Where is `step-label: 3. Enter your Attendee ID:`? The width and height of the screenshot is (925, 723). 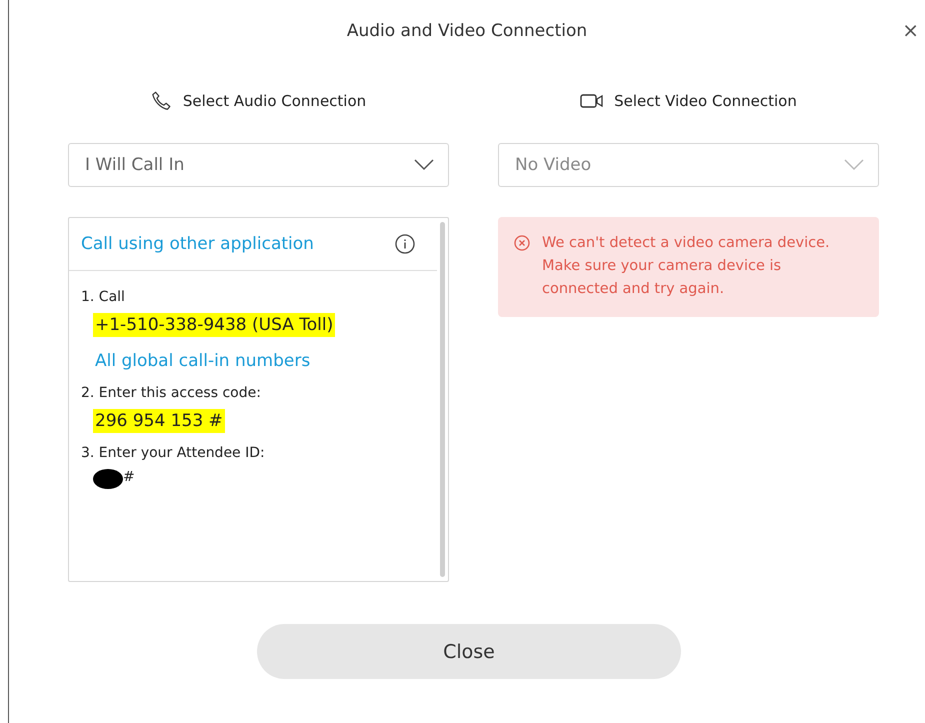 step-label: 3. Enter your Attendee ID: is located at coordinates (173, 453).